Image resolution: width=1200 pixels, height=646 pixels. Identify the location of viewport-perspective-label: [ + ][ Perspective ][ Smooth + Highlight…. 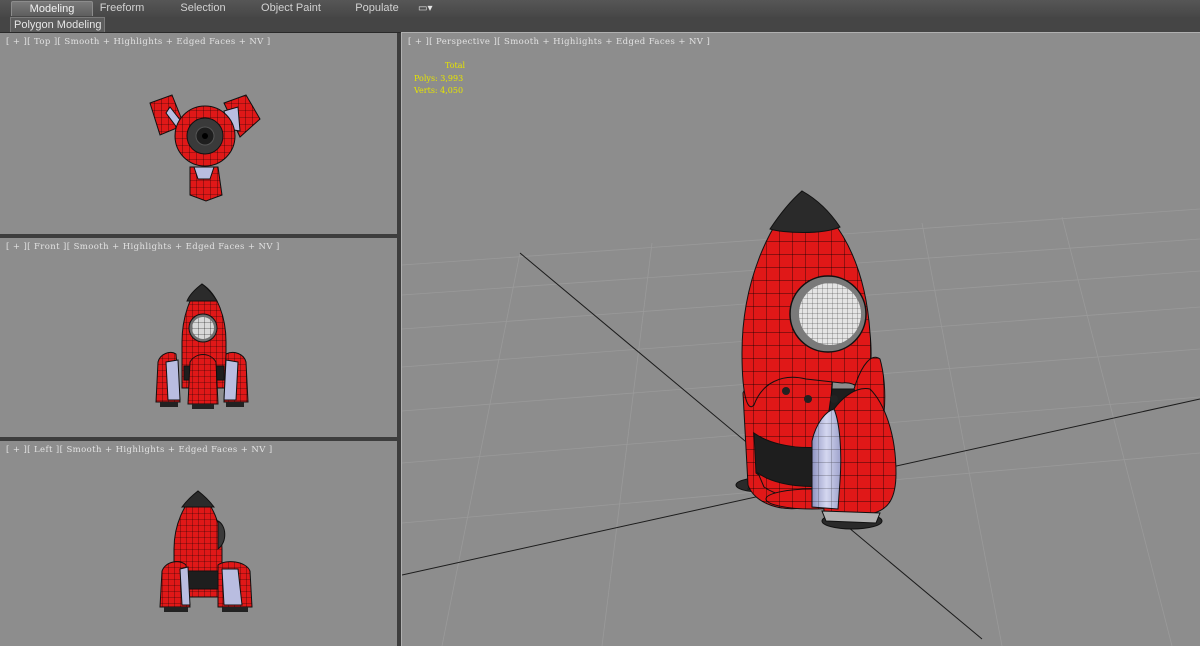
(559, 42).